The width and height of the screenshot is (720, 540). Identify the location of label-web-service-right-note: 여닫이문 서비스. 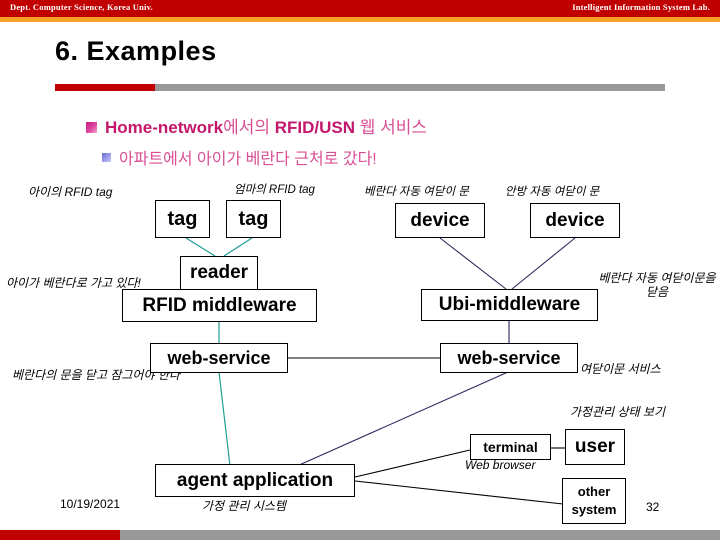
(620, 369).